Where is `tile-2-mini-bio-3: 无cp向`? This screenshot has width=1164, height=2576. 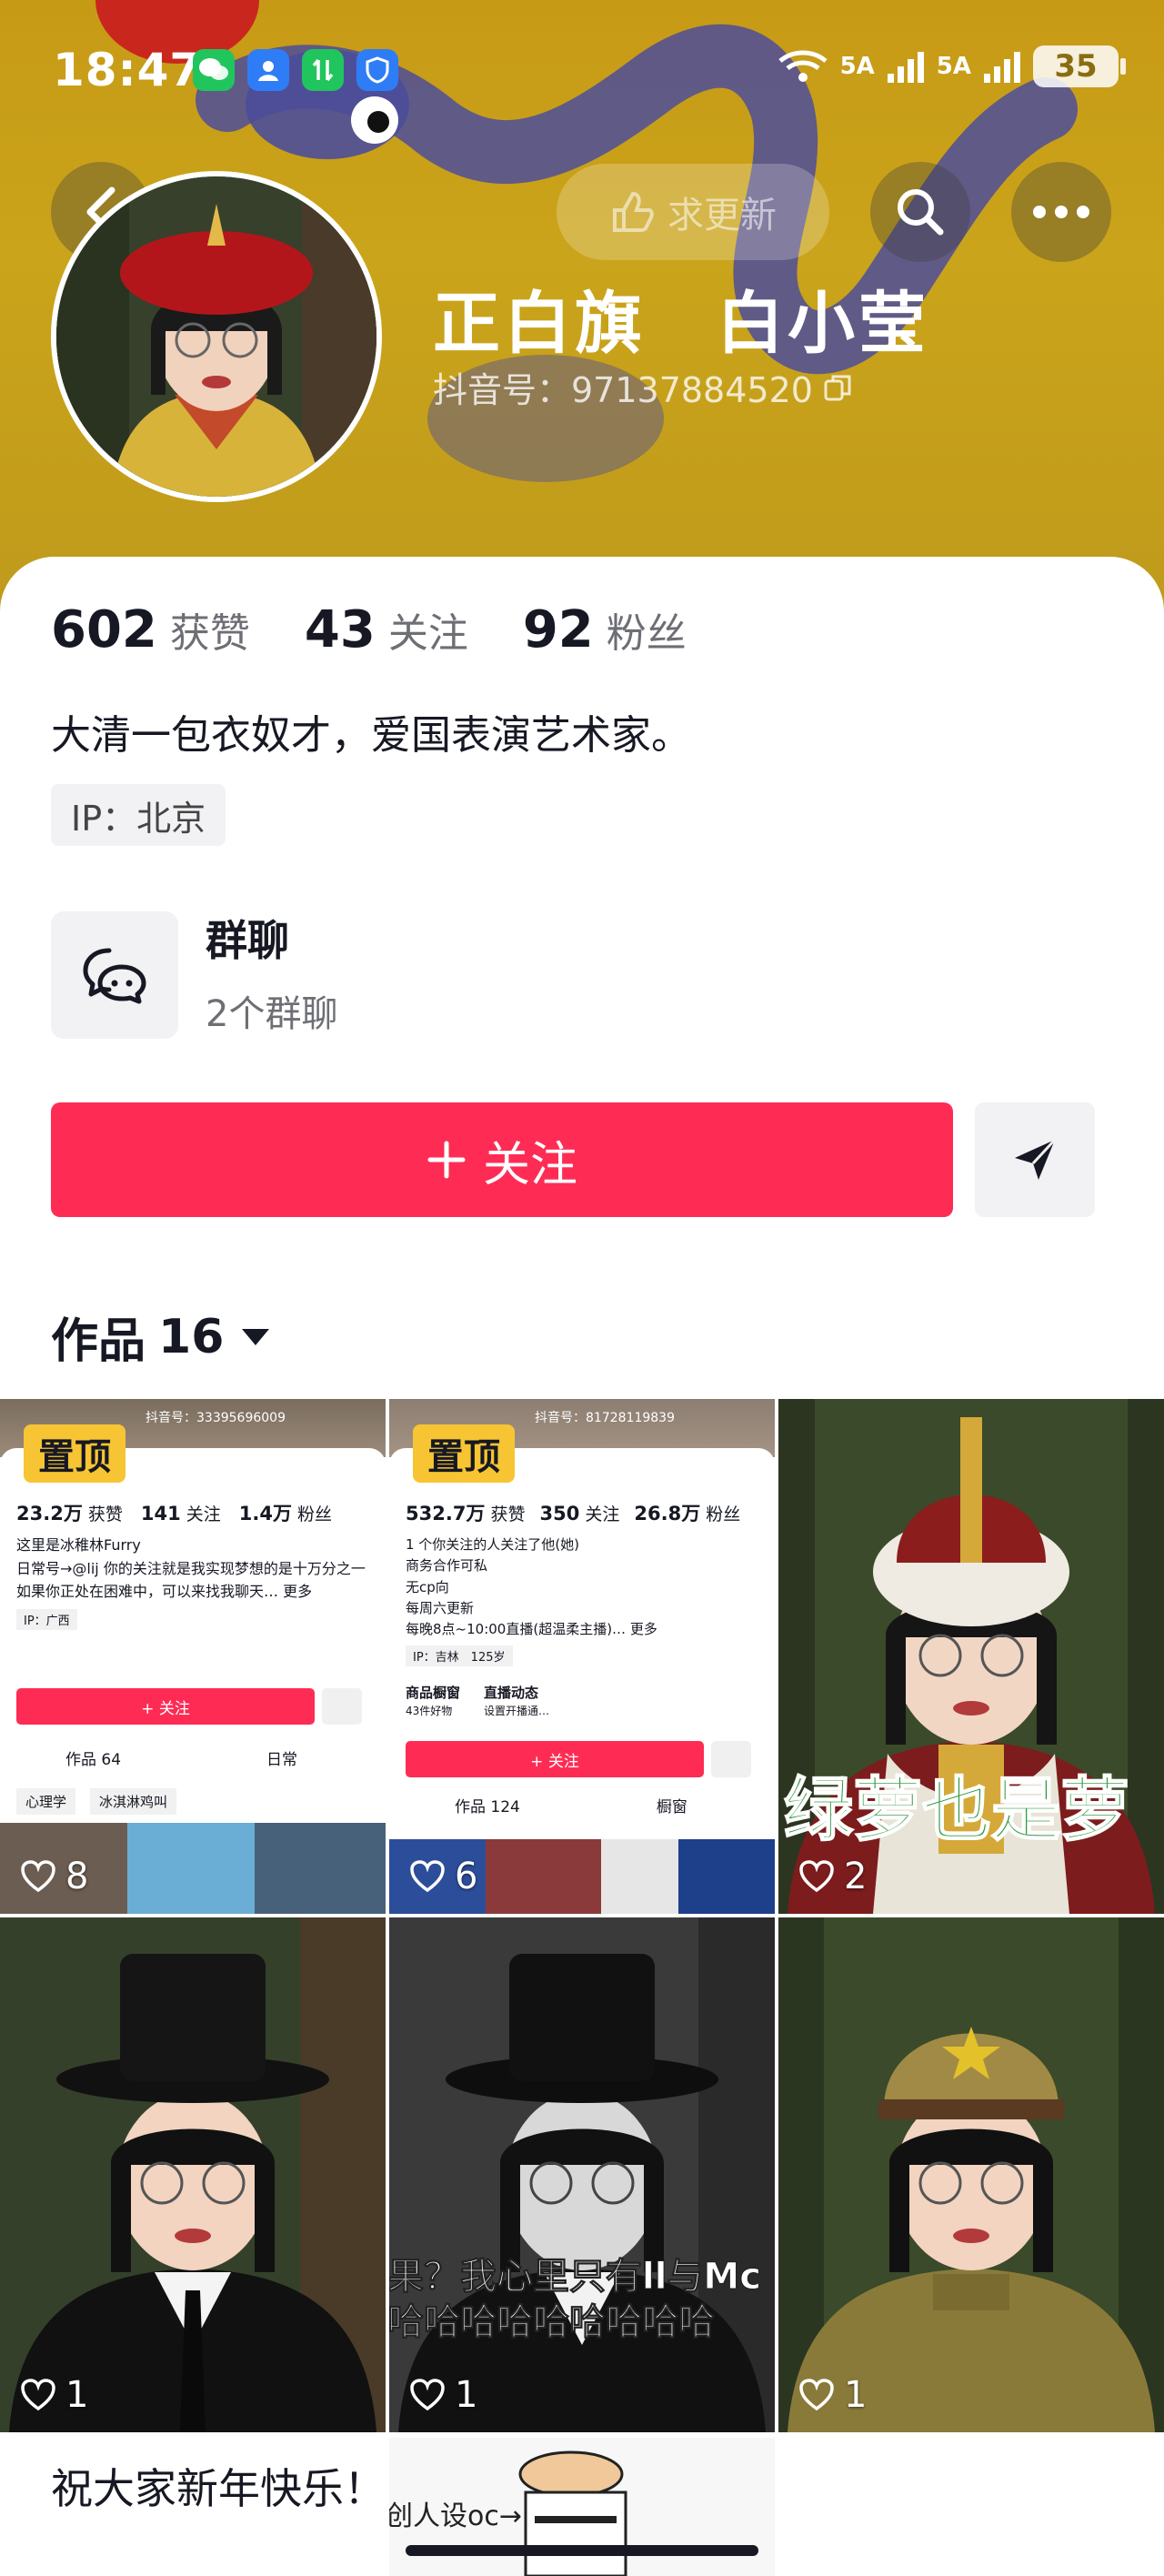
tile-2-mini-bio-3: 无cp向 is located at coordinates (428, 1586).